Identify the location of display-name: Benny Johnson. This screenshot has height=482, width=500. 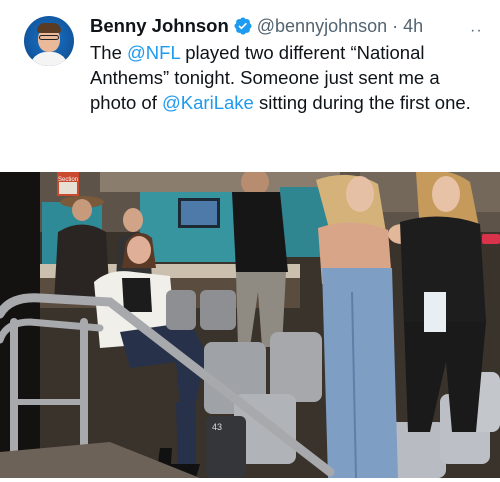
(159, 26).